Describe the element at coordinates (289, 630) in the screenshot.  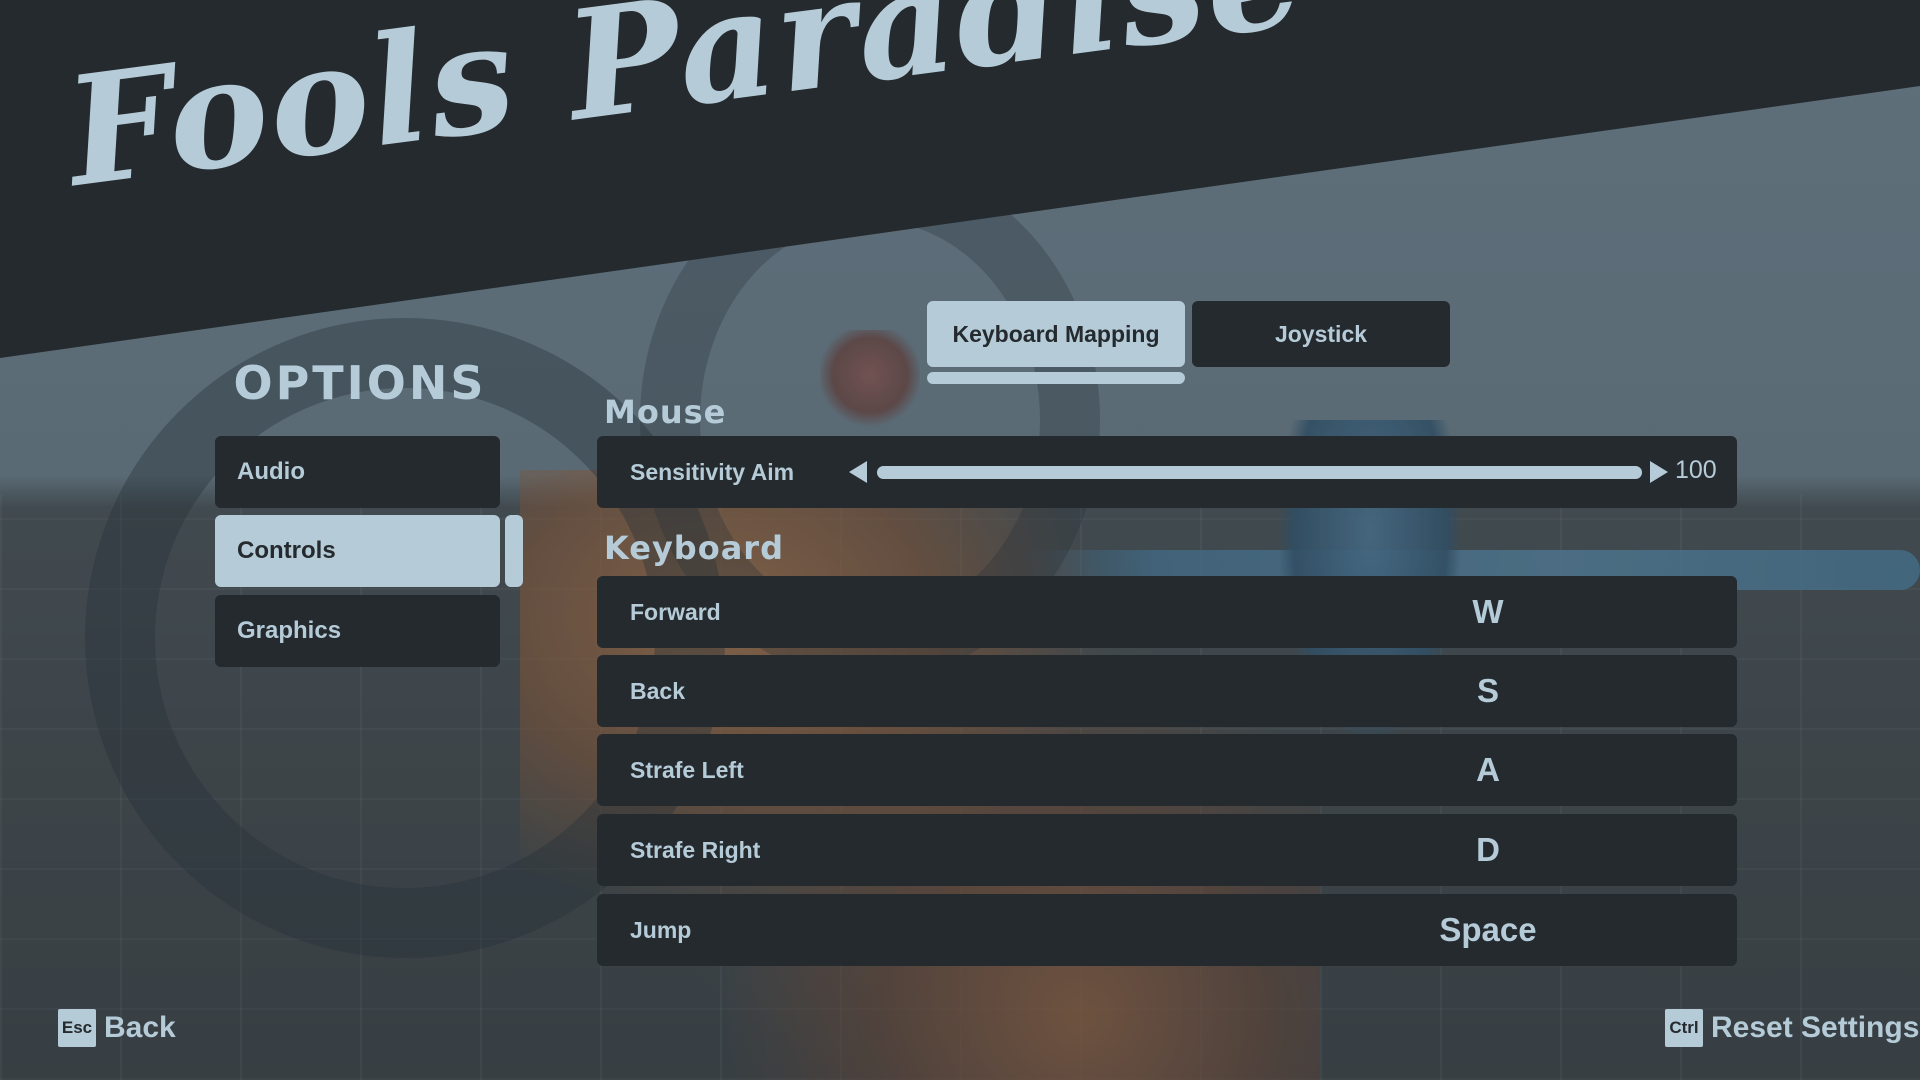
I see `menu-item-label: Graphics` at that location.